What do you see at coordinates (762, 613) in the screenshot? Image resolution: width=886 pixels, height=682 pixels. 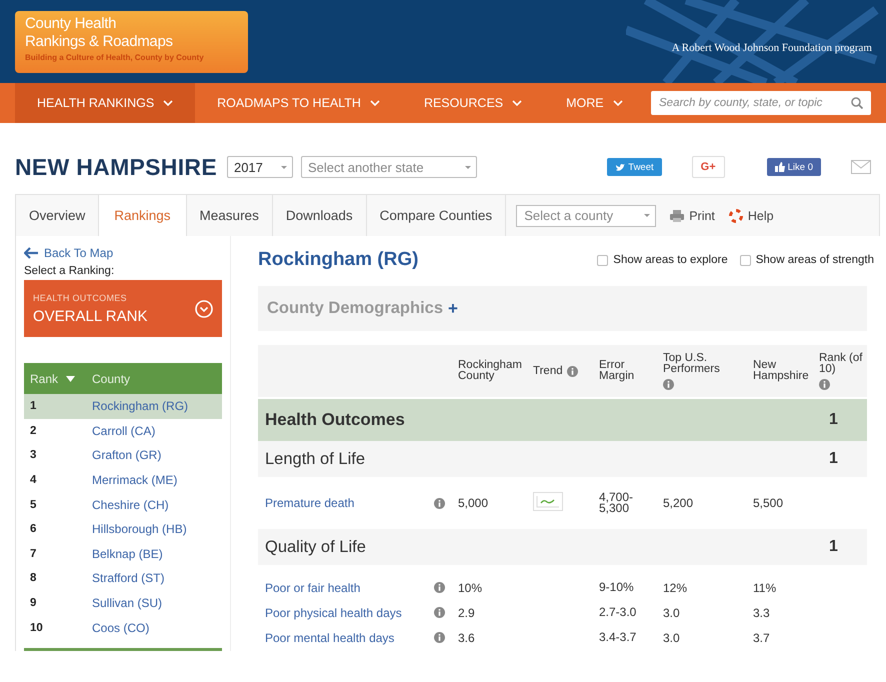 I see `table-cell-text: 3.3` at bounding box center [762, 613].